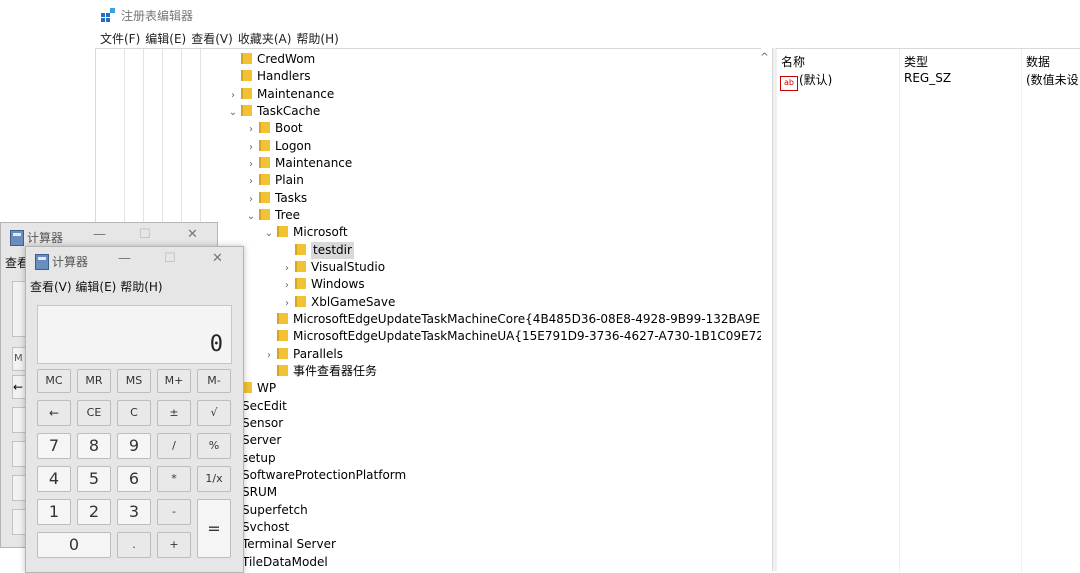 The width and height of the screenshot is (1080, 573). What do you see at coordinates (94, 446) in the screenshot?
I see `digit-key: 8` at bounding box center [94, 446].